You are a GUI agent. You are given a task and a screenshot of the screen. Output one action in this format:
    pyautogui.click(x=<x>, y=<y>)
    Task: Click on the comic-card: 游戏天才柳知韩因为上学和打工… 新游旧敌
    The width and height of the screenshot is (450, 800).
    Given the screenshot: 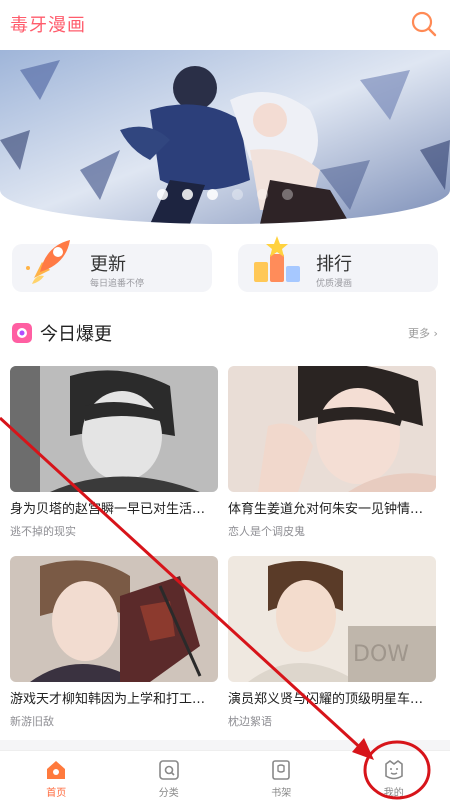 What is the action you would take?
    pyautogui.click(x=114, y=642)
    